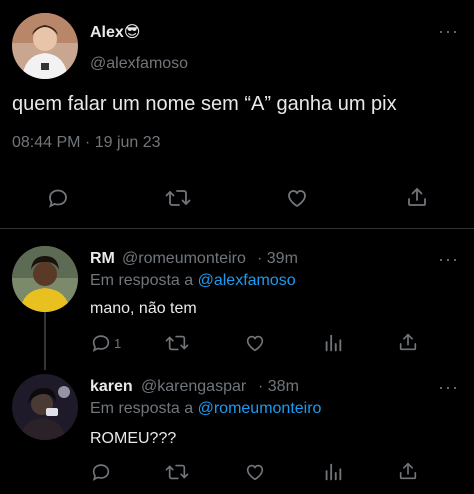 The height and width of the screenshot is (494, 474). What do you see at coordinates (204, 104) in the screenshot?
I see `tweet-text: quem falar um nome sem “A” ganha um pix` at bounding box center [204, 104].